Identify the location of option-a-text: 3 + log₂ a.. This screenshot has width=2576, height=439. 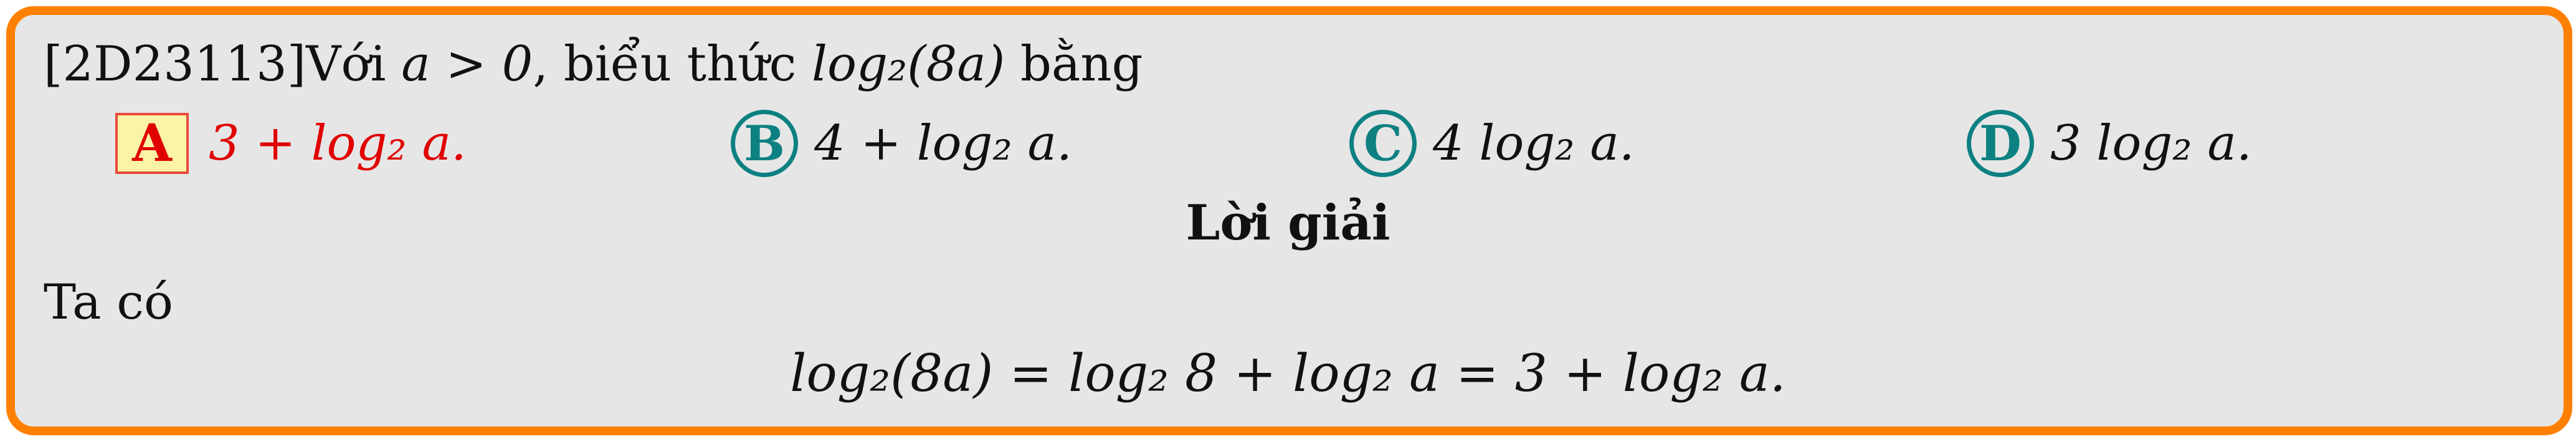
(338, 143).